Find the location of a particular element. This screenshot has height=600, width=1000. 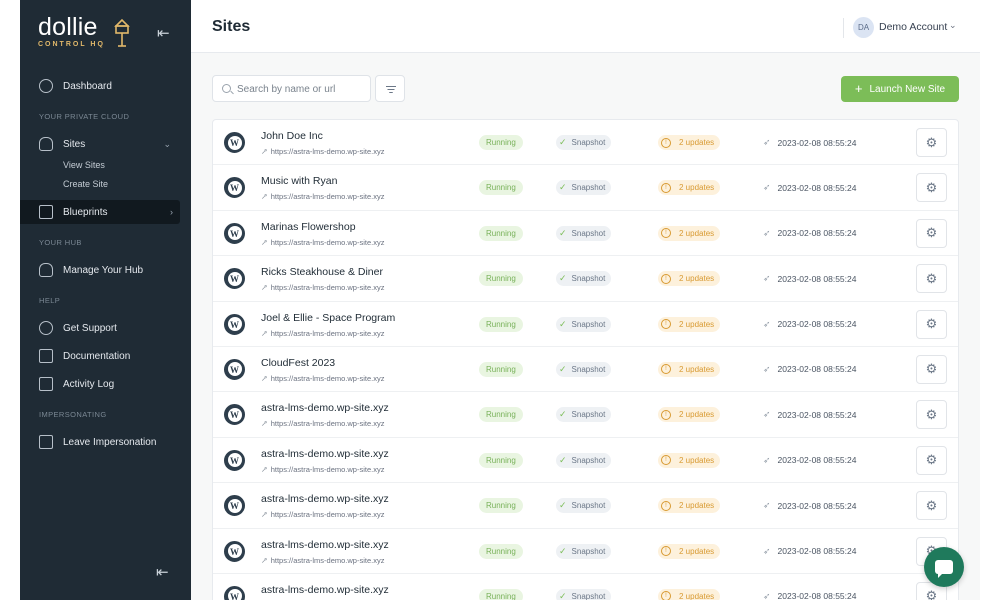

lamp-logo-icon is located at coordinates (122, 32).